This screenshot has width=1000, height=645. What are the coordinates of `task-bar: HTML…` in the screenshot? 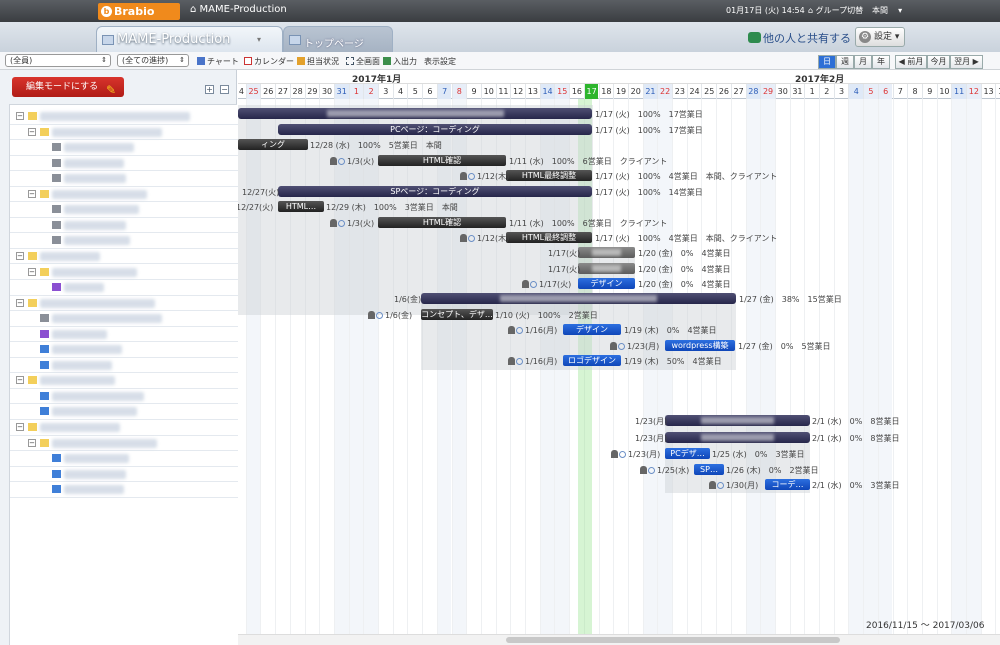 It's located at (301, 206).